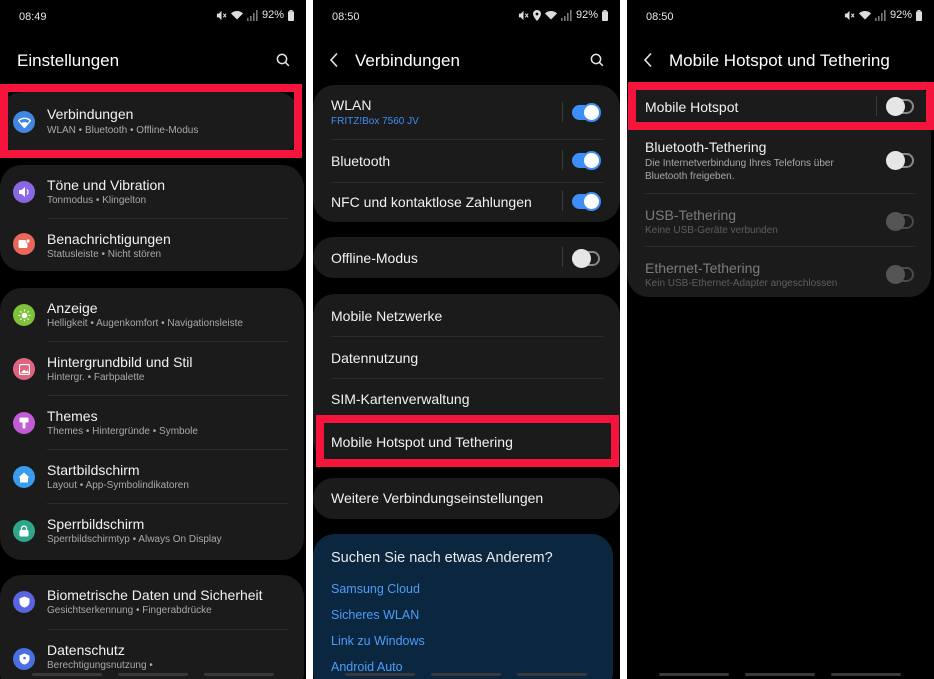 The width and height of the screenshot is (934, 679). What do you see at coordinates (605, 15) in the screenshot?
I see `battery-icon` at bounding box center [605, 15].